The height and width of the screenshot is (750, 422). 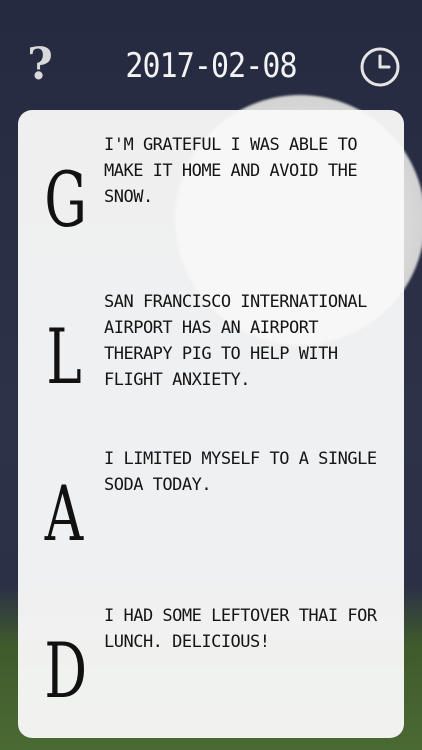 What do you see at coordinates (66, 670) in the screenshot?
I see `entry-letter: D` at bounding box center [66, 670].